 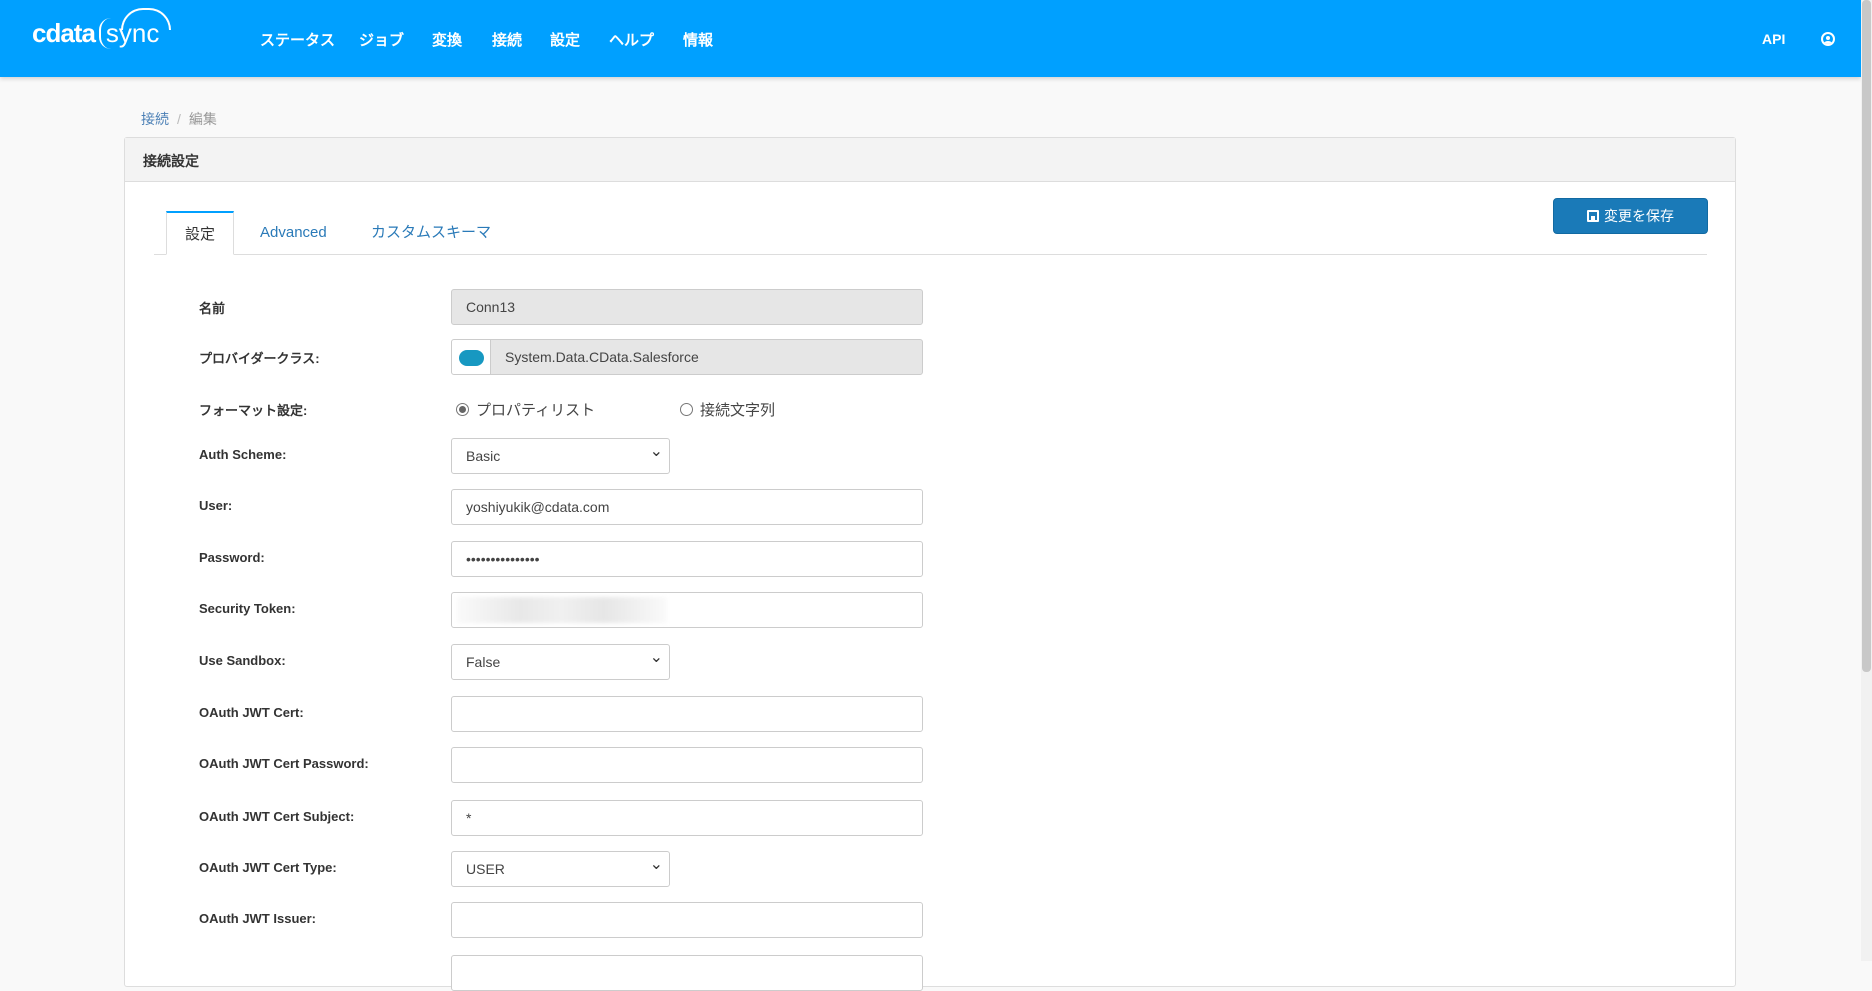 What do you see at coordinates (155, 119) in the screenshot?
I see `breadcrumb-connections: 接続` at bounding box center [155, 119].